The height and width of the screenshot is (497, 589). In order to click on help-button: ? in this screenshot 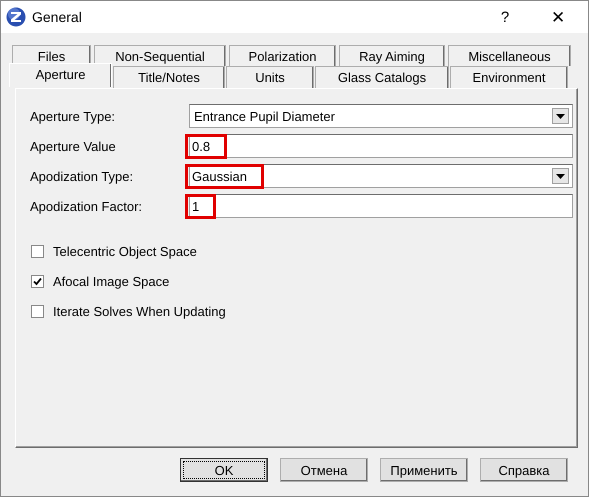, I will do `click(505, 17)`.